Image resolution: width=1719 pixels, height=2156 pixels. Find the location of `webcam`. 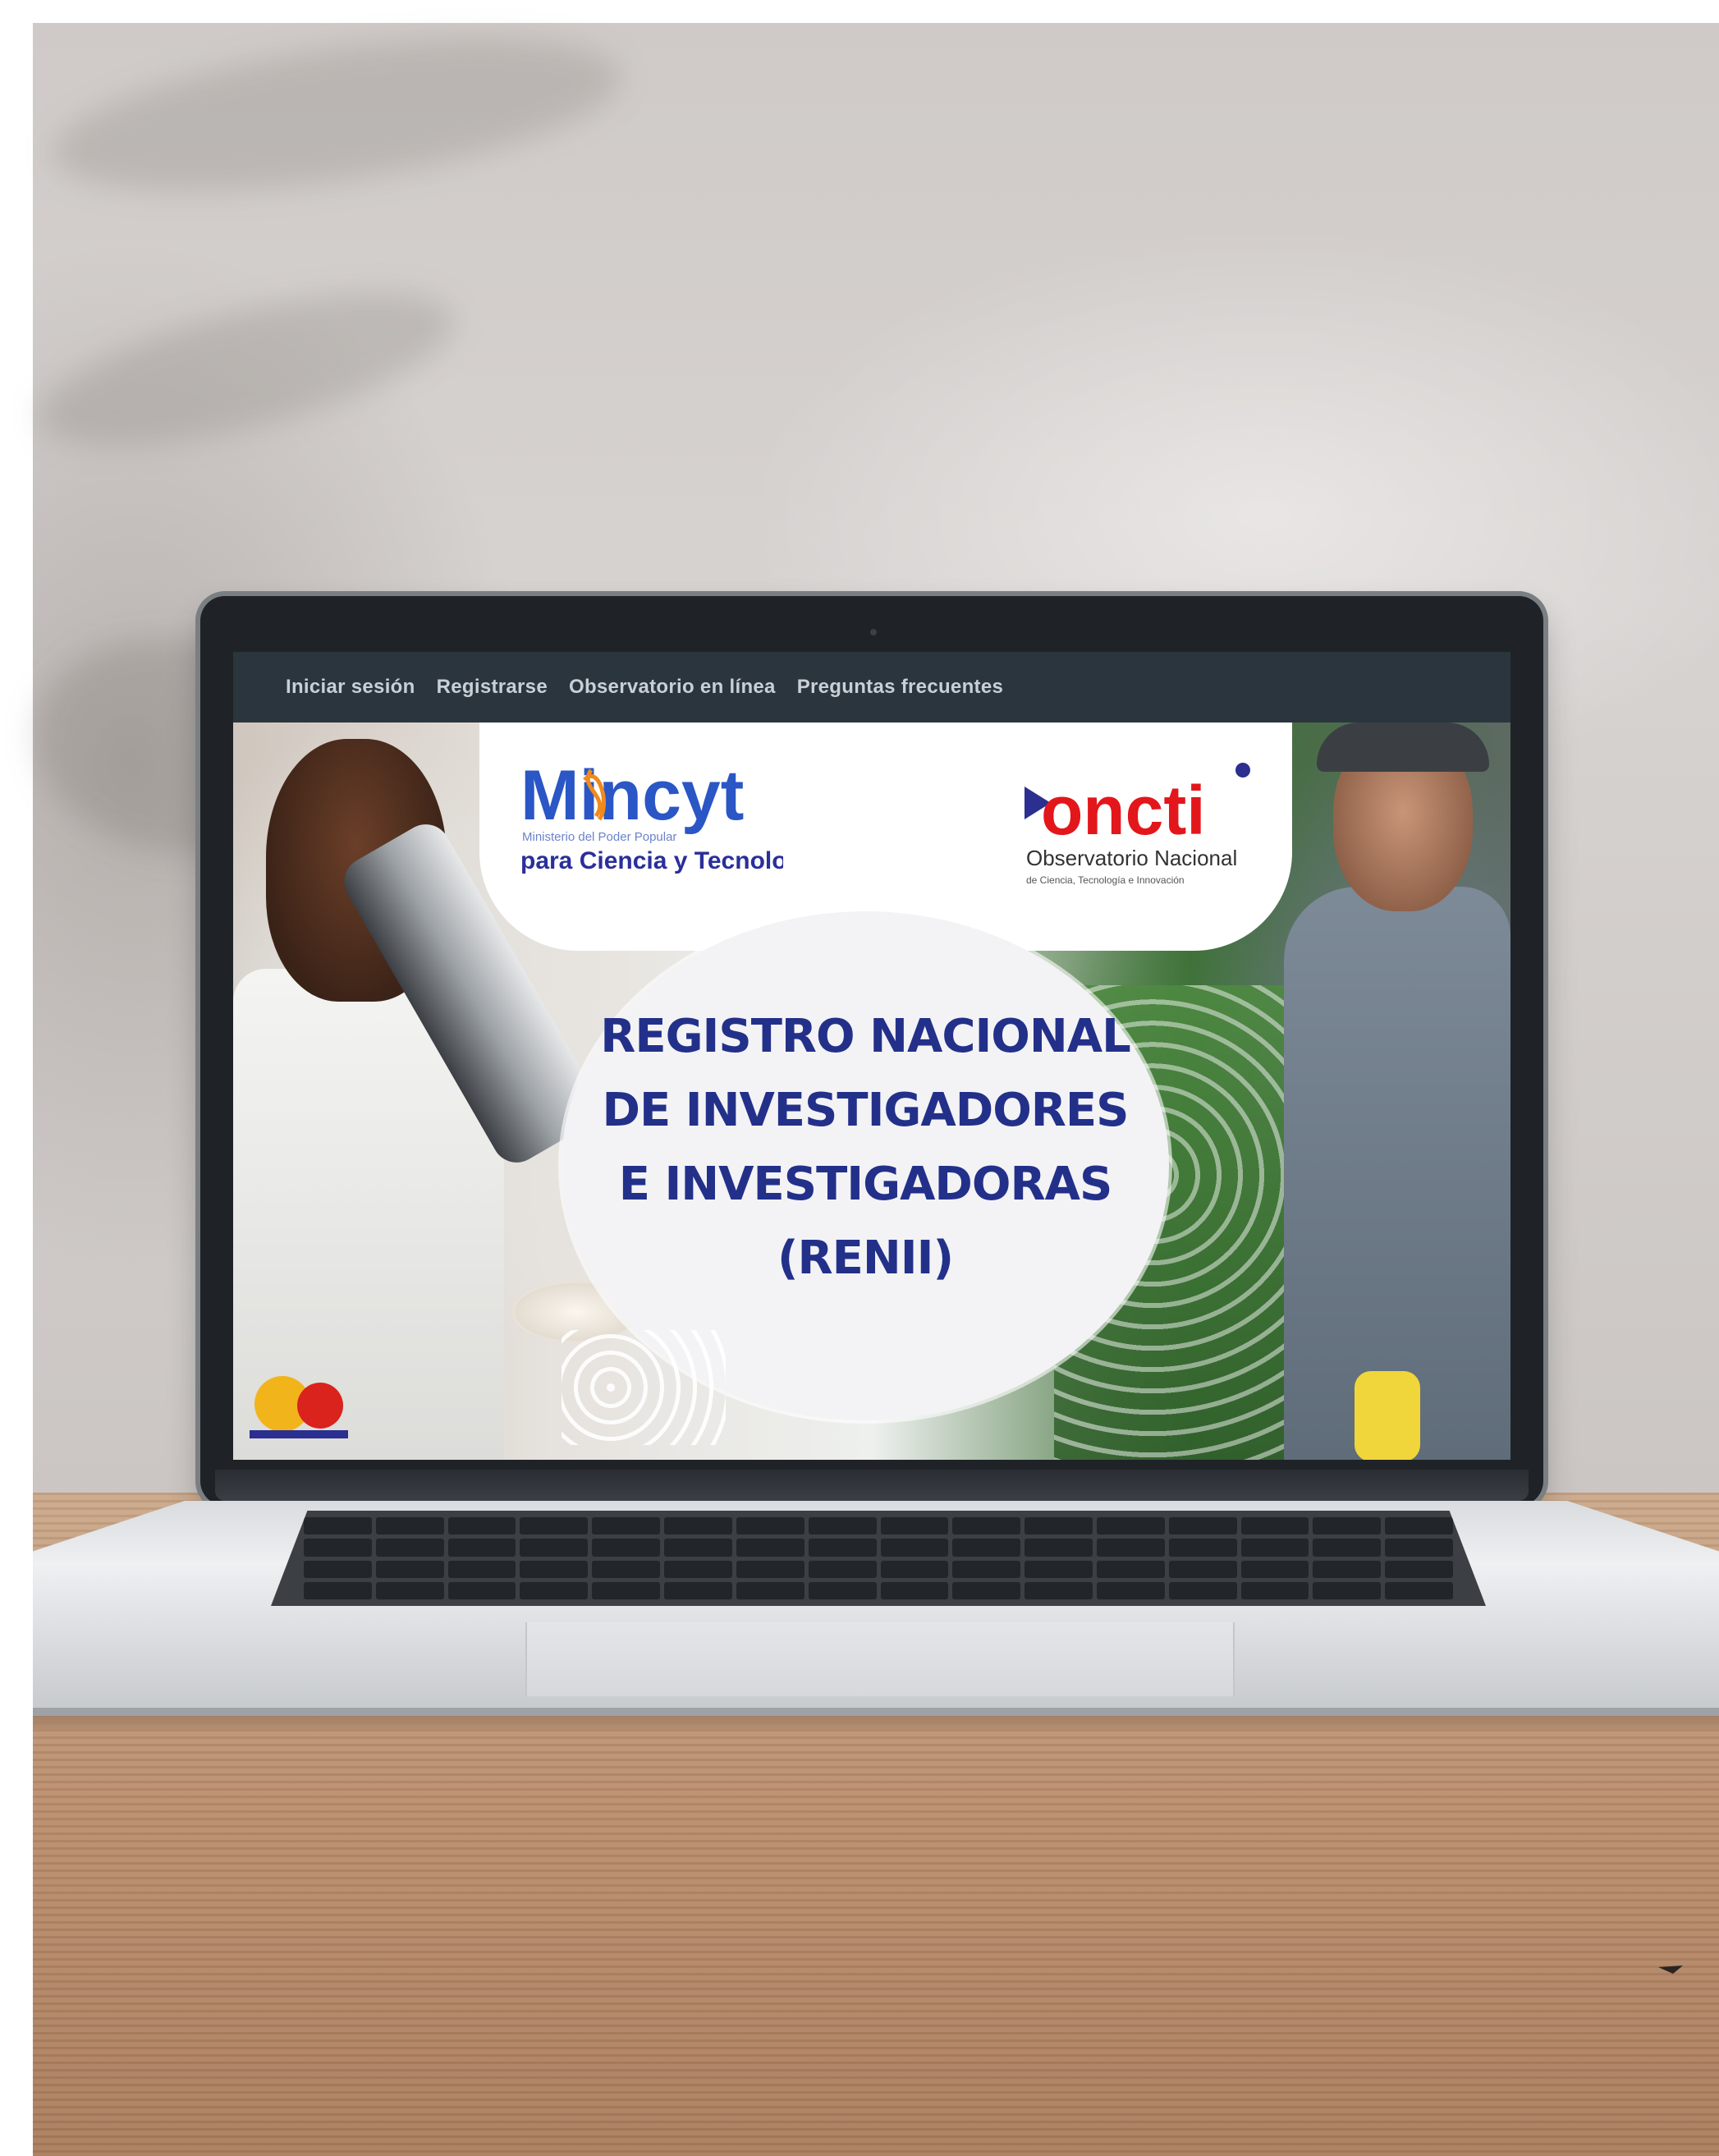

webcam is located at coordinates (873, 632).